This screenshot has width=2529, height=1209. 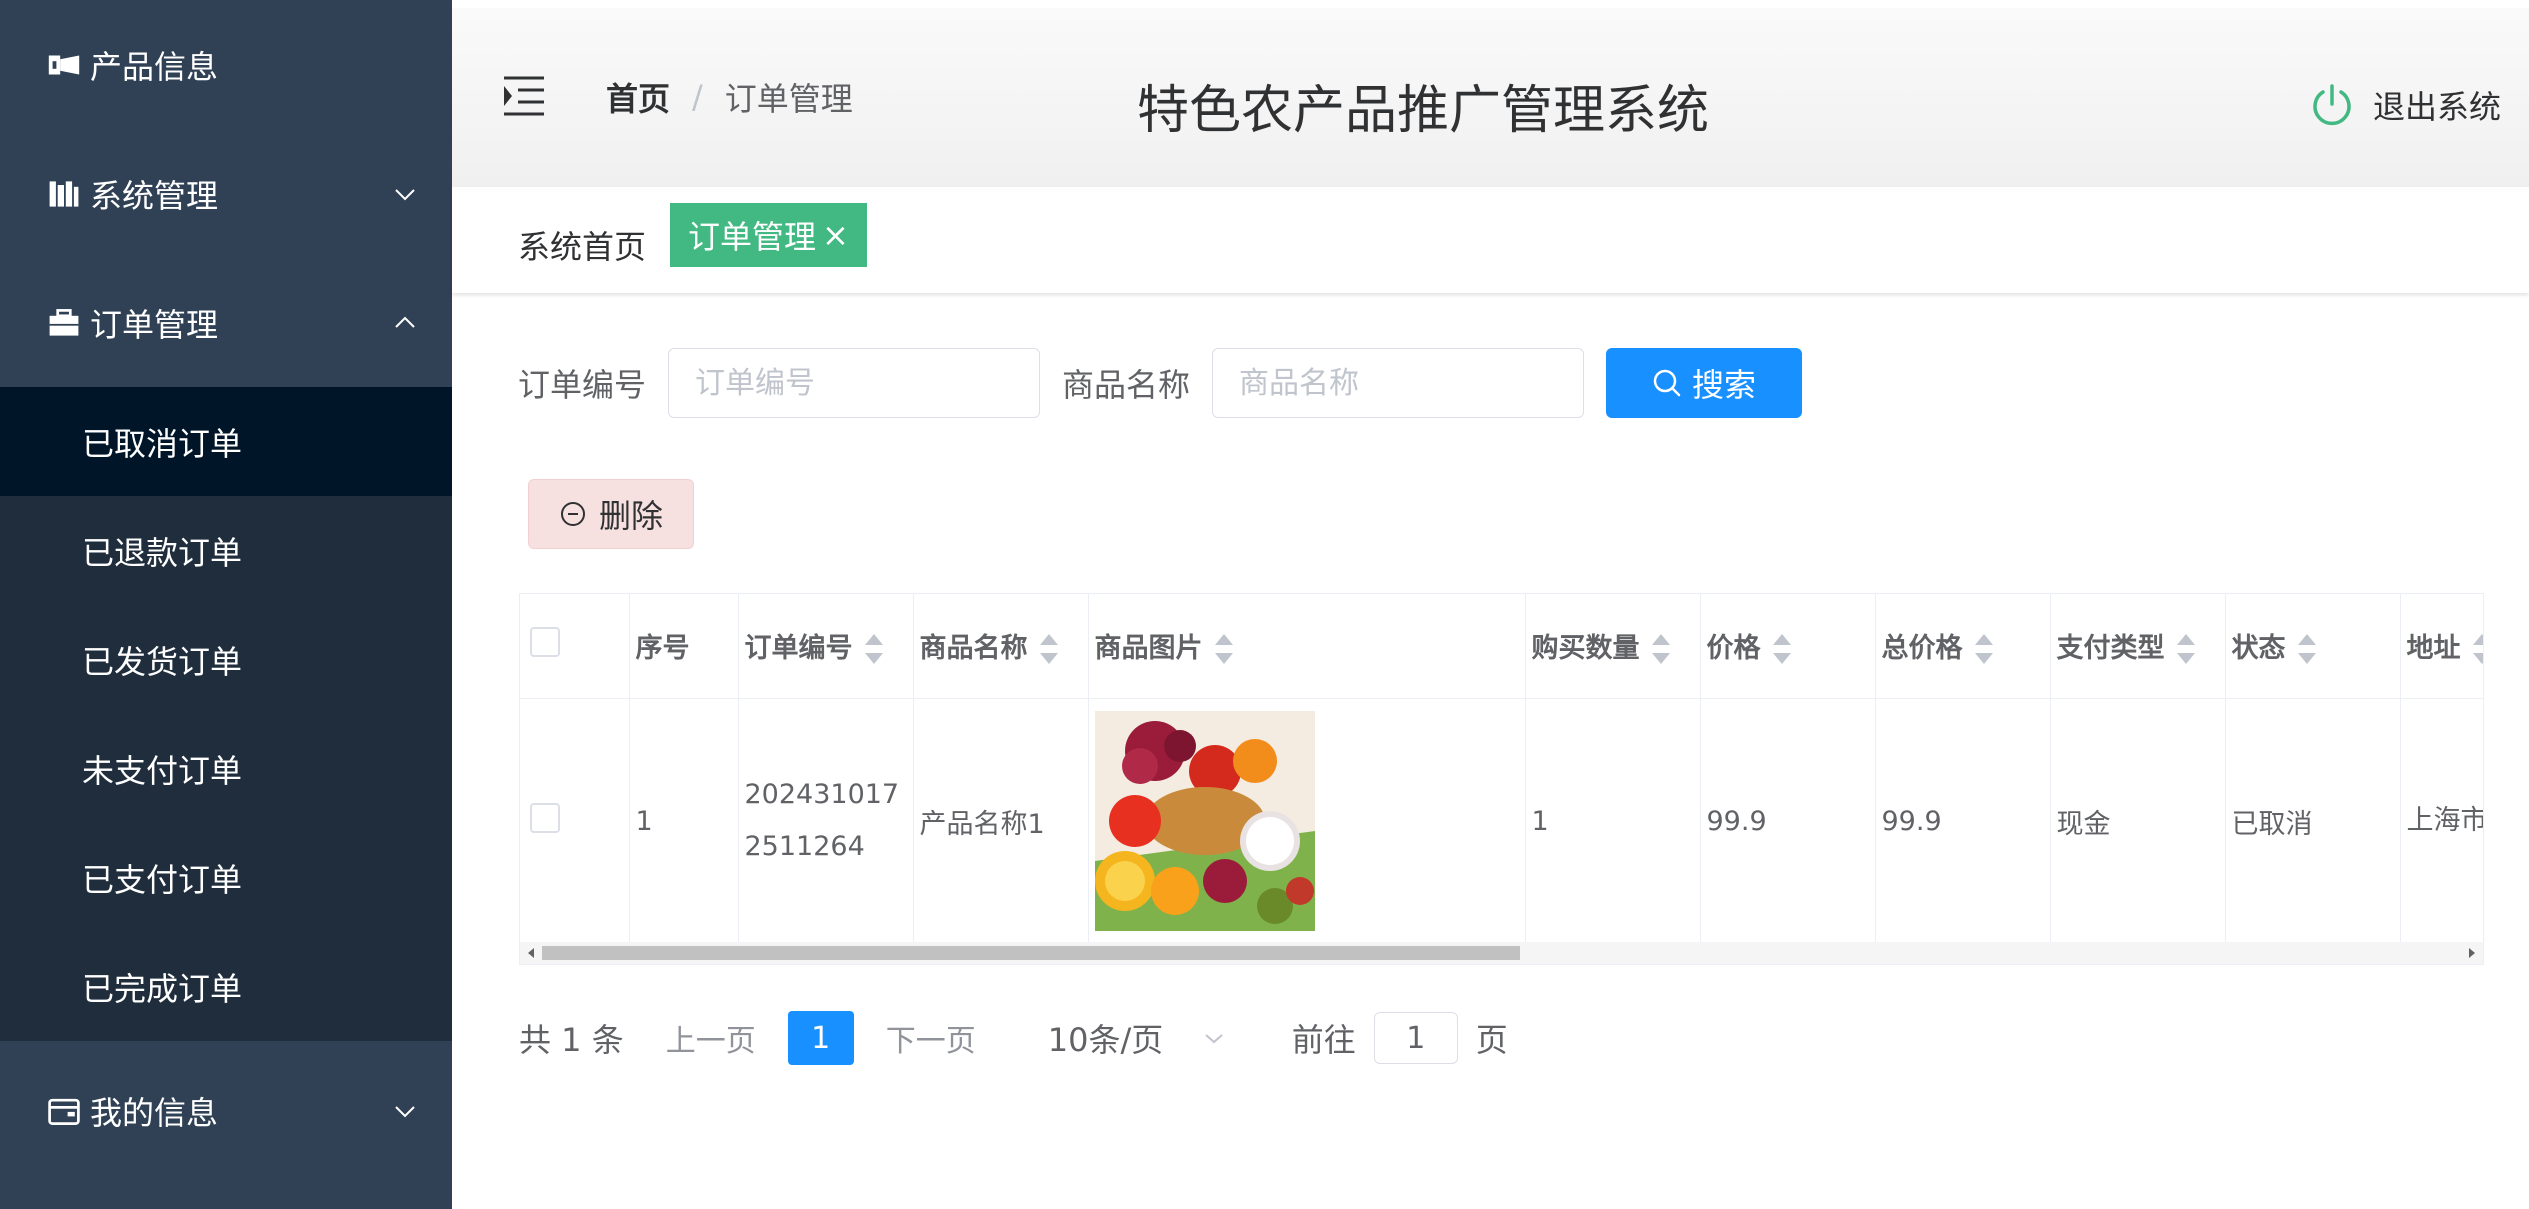 What do you see at coordinates (1126, 385) in the screenshot?
I see `product-name-label: 商品名称` at bounding box center [1126, 385].